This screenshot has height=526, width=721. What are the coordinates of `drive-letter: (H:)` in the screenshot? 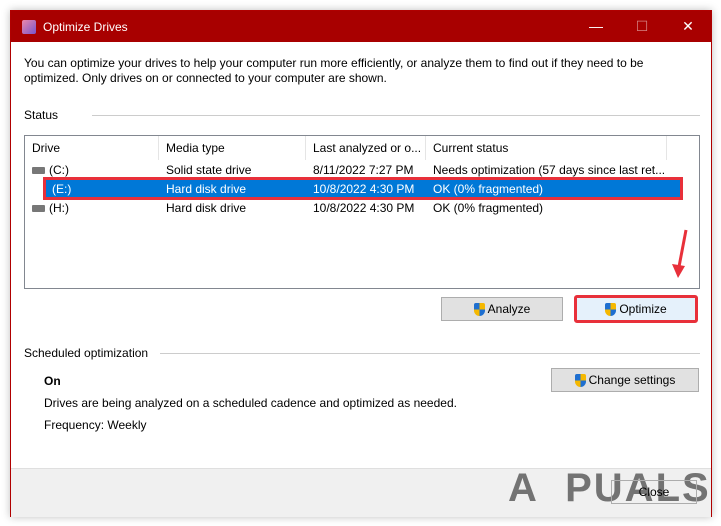 It's located at (59, 207).